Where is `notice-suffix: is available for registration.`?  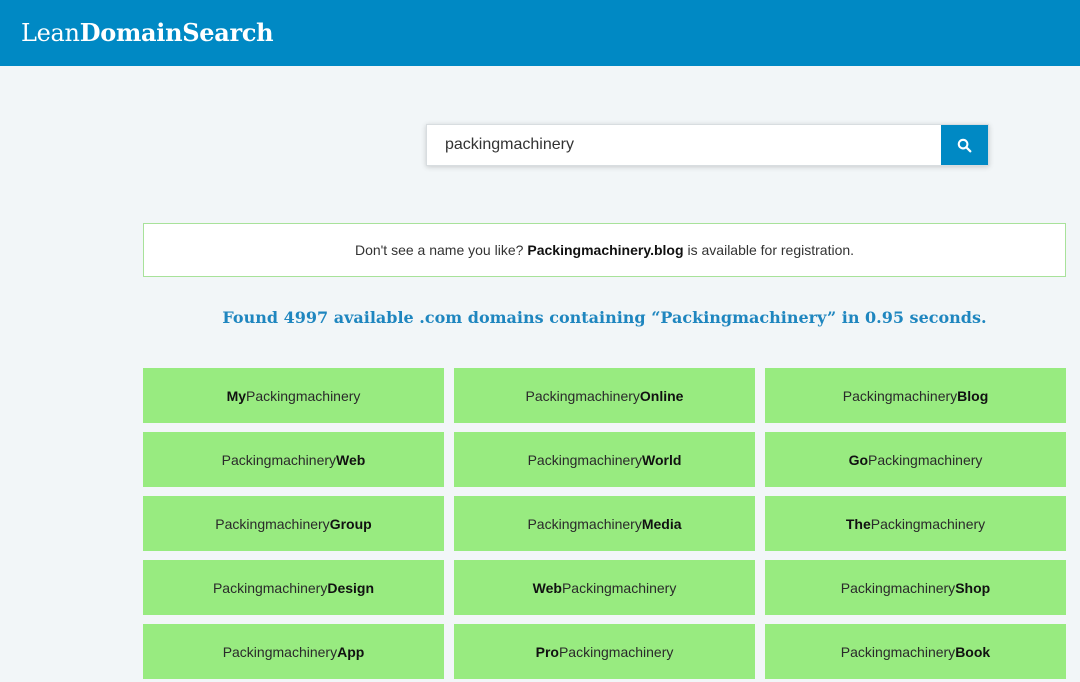 notice-suffix: is available for registration. is located at coordinates (771, 250).